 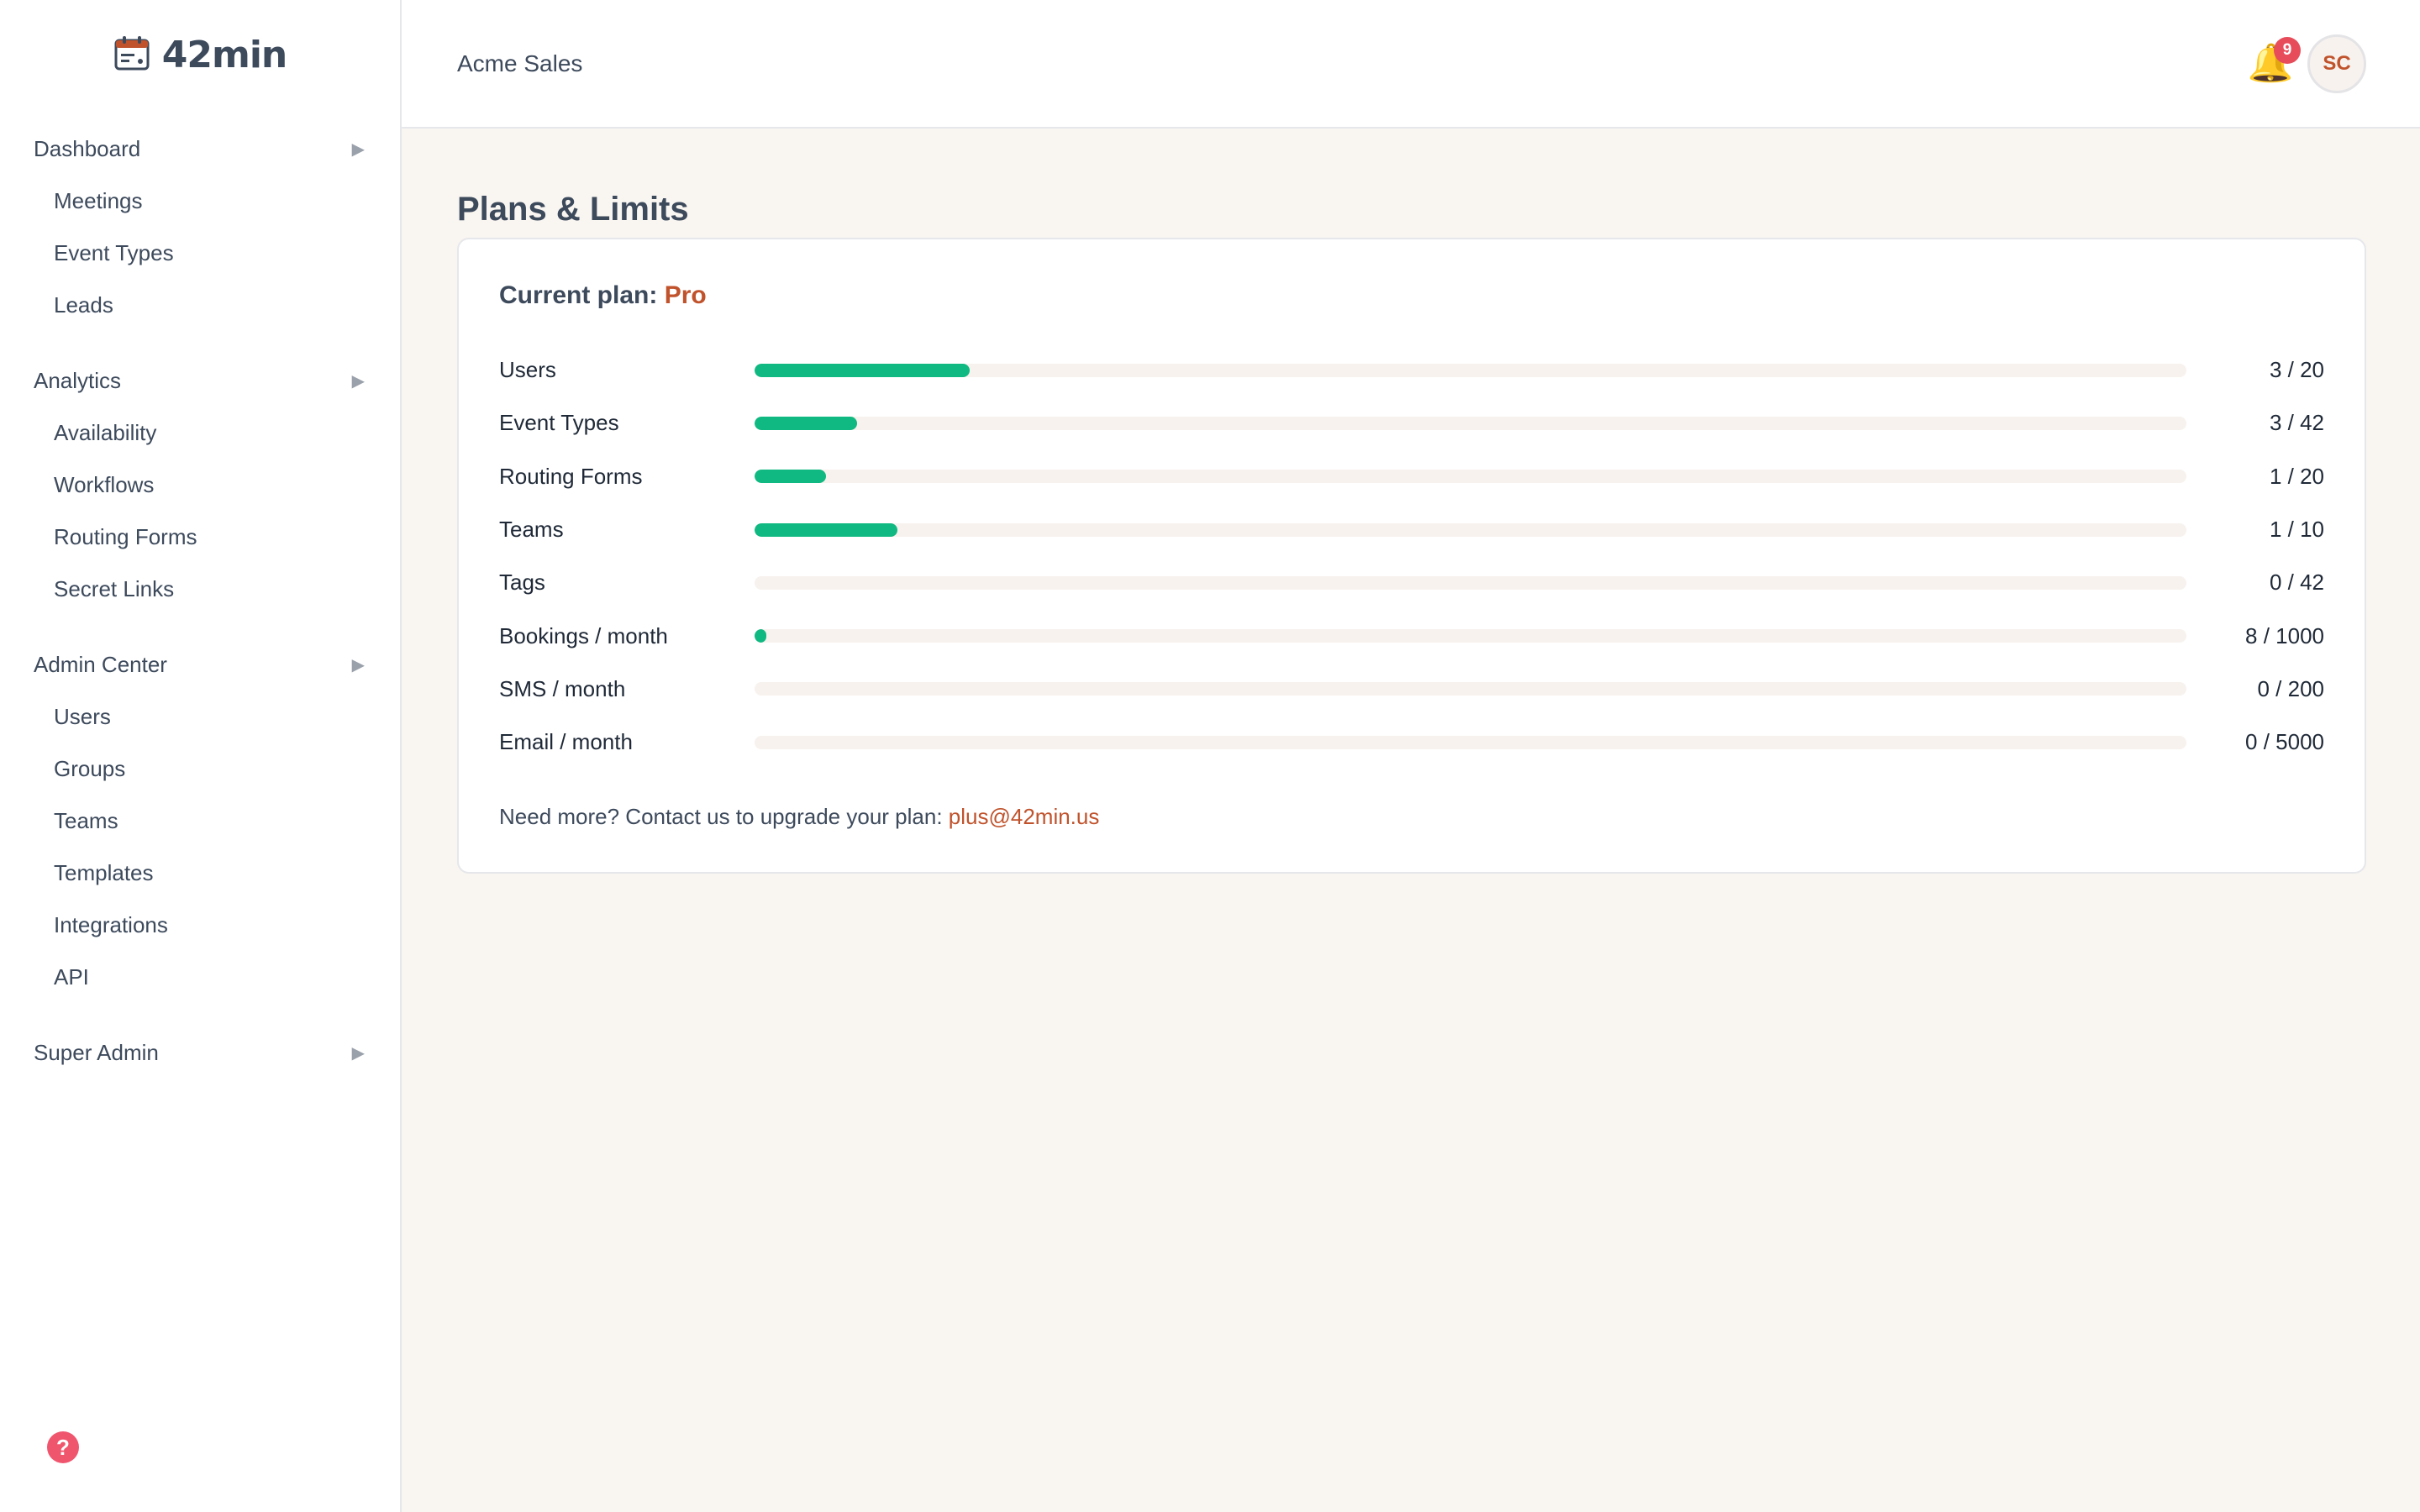 I want to click on nav-section-super-admin: Super Admin ▶, so click(x=200, y=1052).